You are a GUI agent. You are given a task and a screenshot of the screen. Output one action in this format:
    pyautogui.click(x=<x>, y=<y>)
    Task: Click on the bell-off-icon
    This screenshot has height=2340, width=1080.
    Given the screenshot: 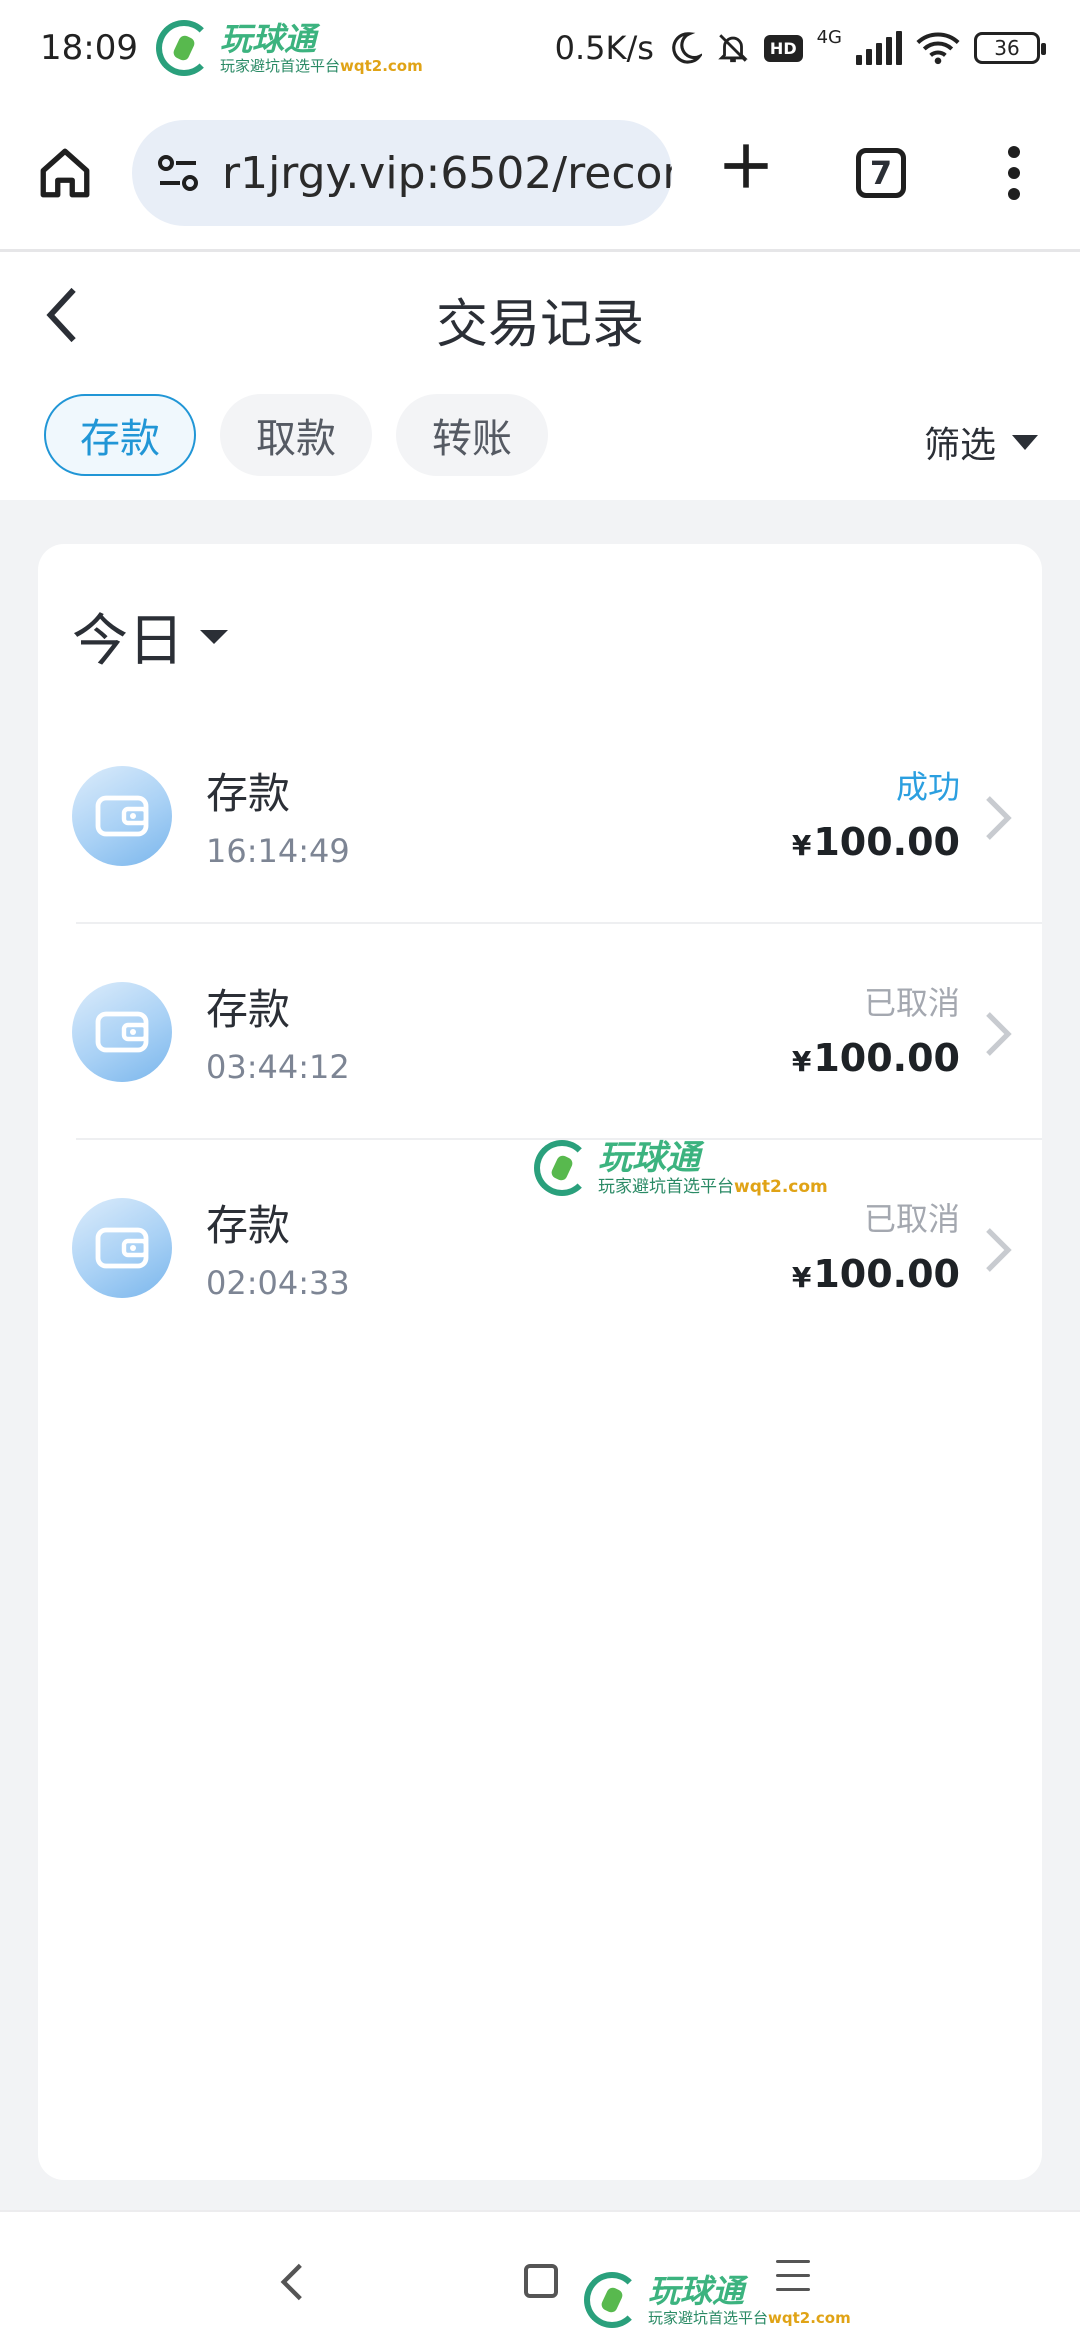 What is the action you would take?
    pyautogui.click(x=733, y=48)
    